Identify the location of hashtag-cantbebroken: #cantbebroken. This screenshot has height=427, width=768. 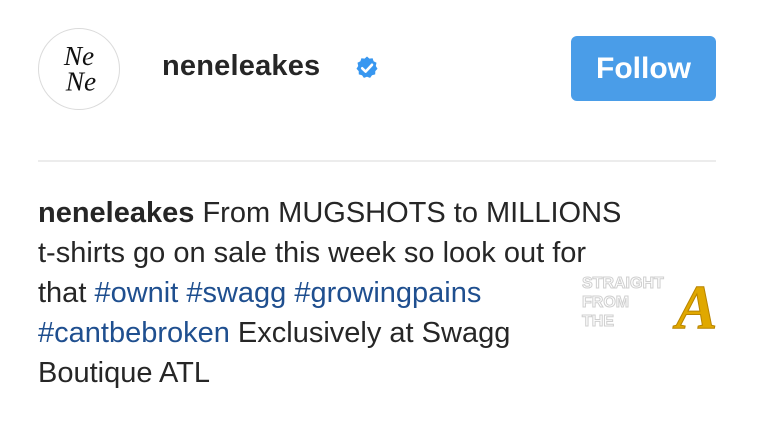
(134, 333).